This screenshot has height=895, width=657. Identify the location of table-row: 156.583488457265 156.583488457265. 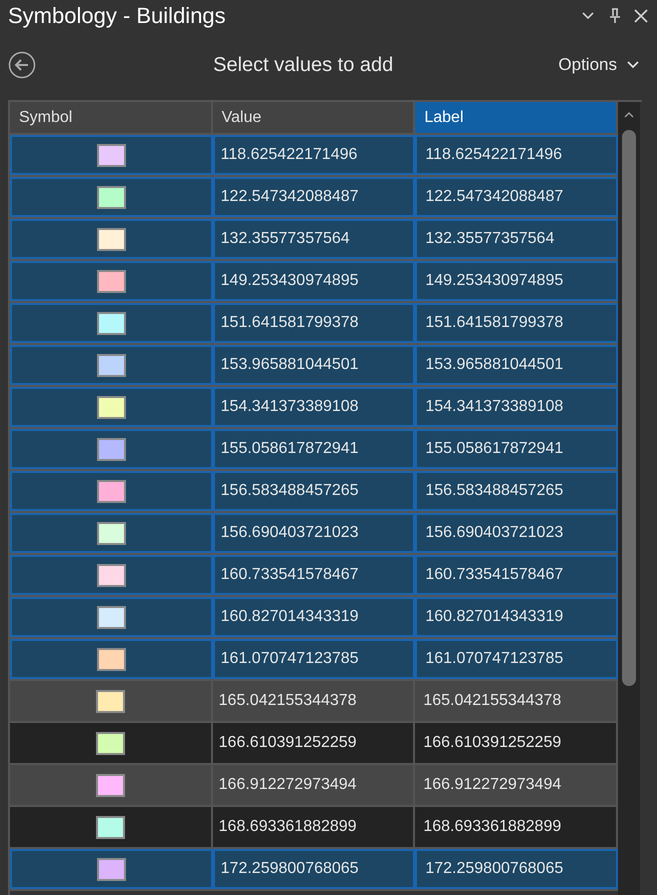
(314, 492).